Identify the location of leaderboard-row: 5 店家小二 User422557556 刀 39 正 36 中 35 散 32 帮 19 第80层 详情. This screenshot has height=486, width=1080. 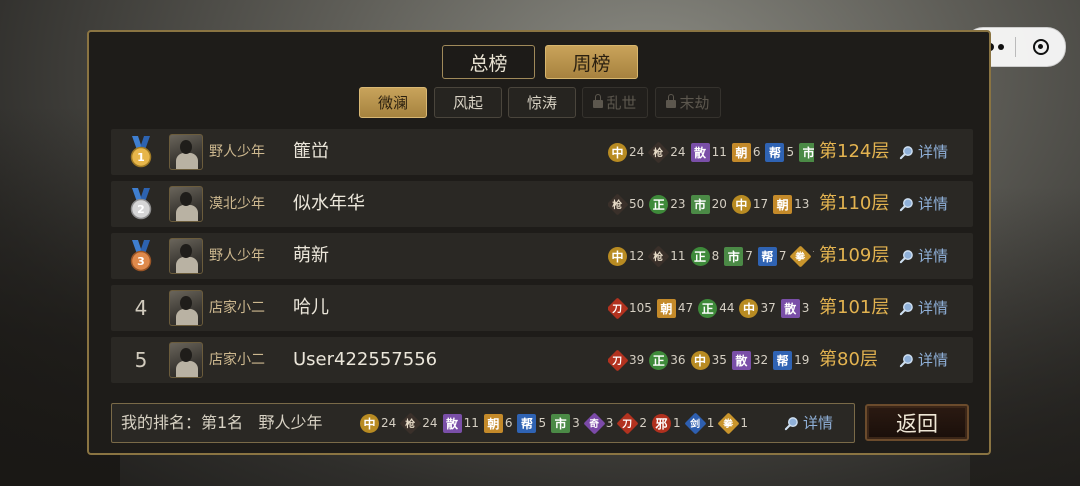
(542, 360).